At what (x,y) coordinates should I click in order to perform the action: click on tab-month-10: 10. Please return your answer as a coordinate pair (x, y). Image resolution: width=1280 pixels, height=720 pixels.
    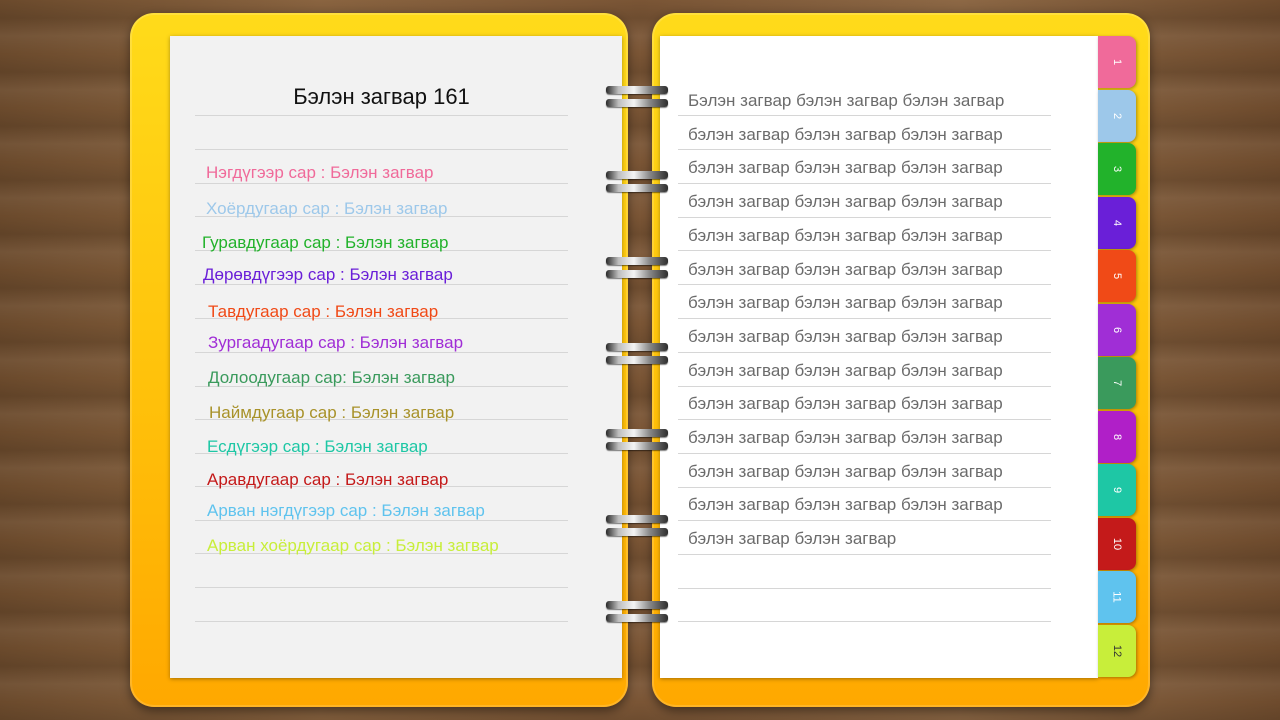
    Looking at the image, I should click on (1117, 544).